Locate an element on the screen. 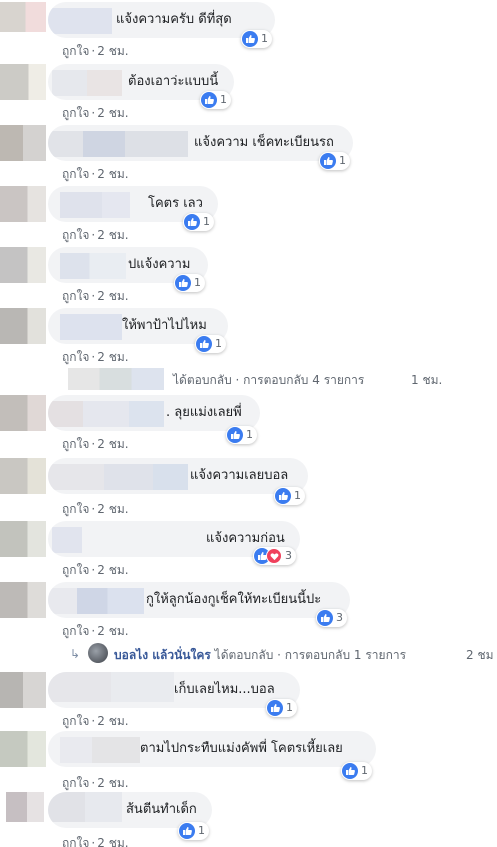  comment-text: ตามไปกระทืบแม่งคัพพี่ โคตรเหี้ยเลย is located at coordinates (241, 748).